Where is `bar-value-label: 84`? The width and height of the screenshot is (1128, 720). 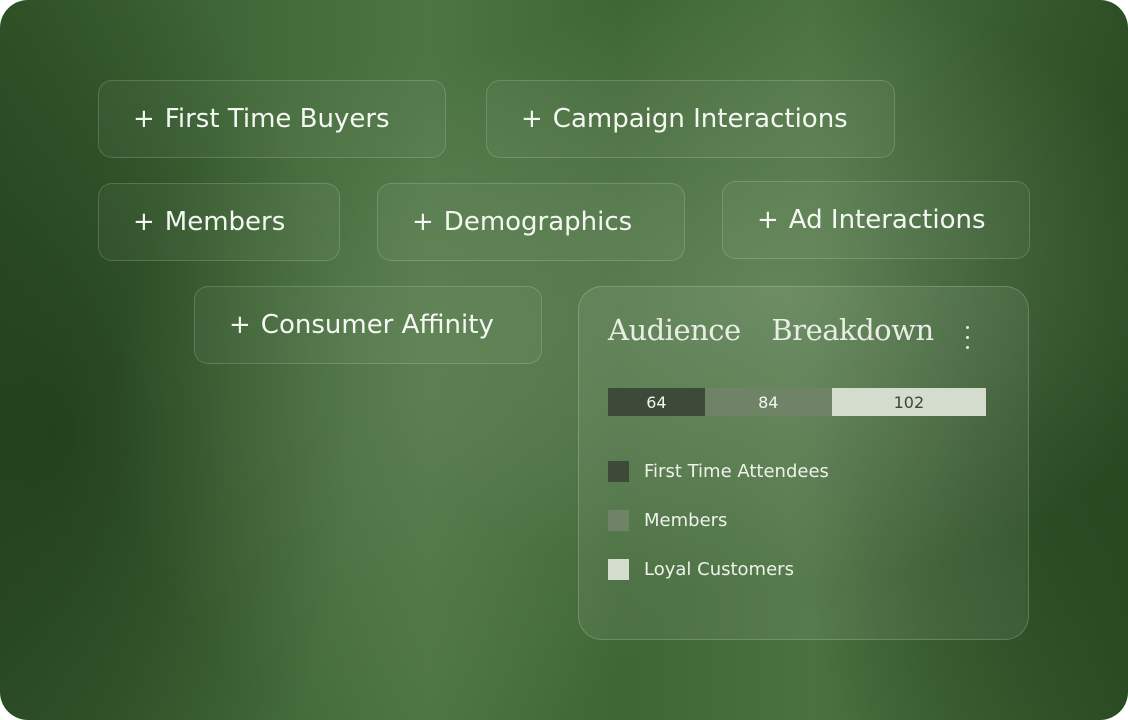
bar-value-label: 84 is located at coordinates (768, 402).